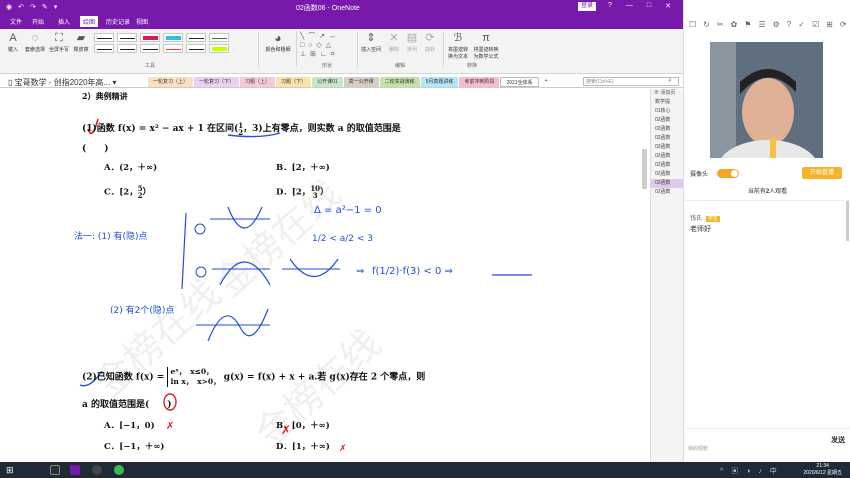 This screenshot has height=478, width=850. I want to click on live-tool-icon: ↻, so click(706, 24).